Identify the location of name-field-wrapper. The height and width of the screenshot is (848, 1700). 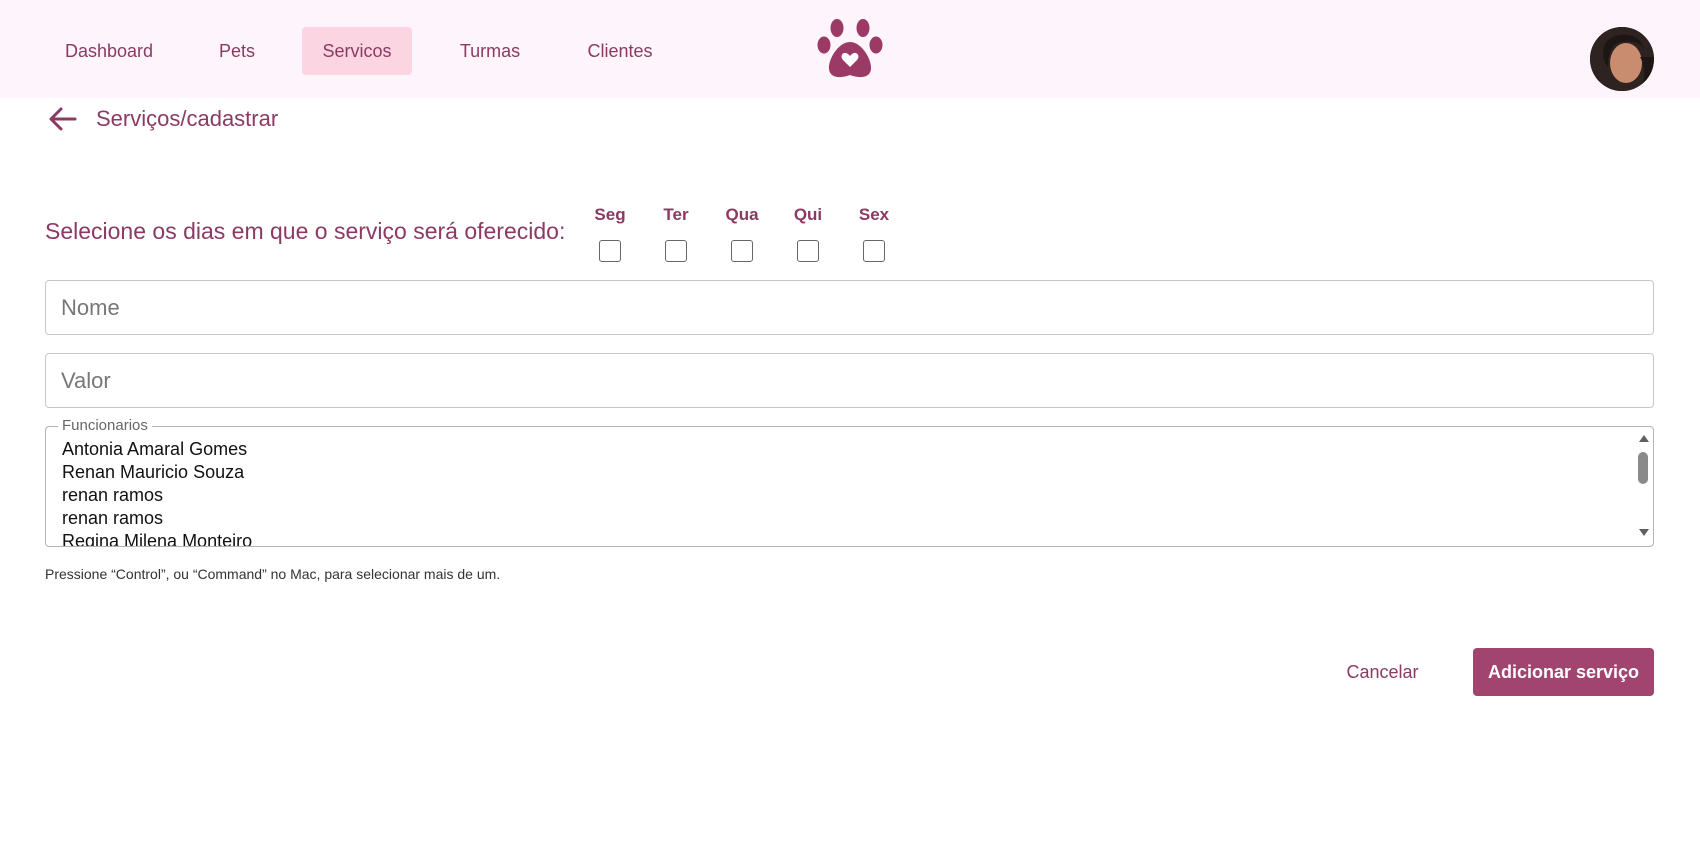
(849, 307).